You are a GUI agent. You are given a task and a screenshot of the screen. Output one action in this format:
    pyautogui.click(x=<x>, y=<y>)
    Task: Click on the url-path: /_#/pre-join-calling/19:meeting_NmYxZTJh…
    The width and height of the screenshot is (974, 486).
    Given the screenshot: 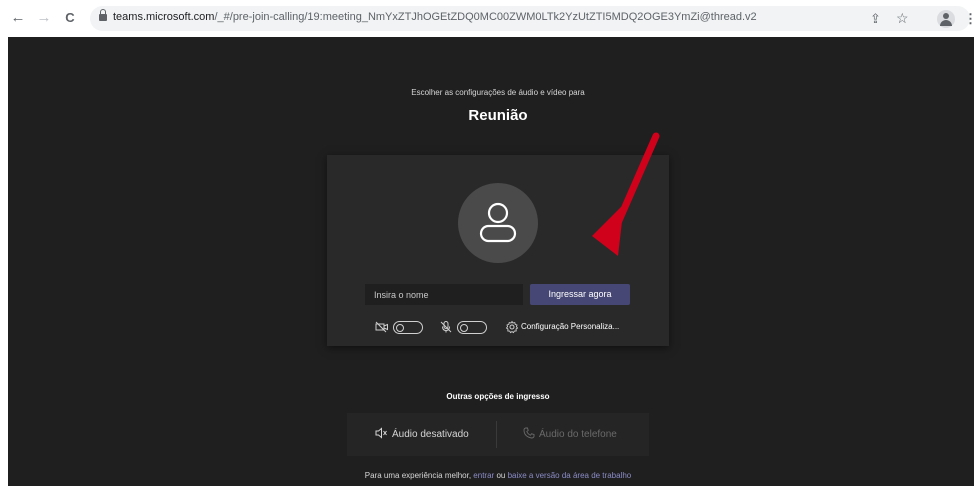 What is the action you would take?
    pyautogui.click(x=485, y=17)
    